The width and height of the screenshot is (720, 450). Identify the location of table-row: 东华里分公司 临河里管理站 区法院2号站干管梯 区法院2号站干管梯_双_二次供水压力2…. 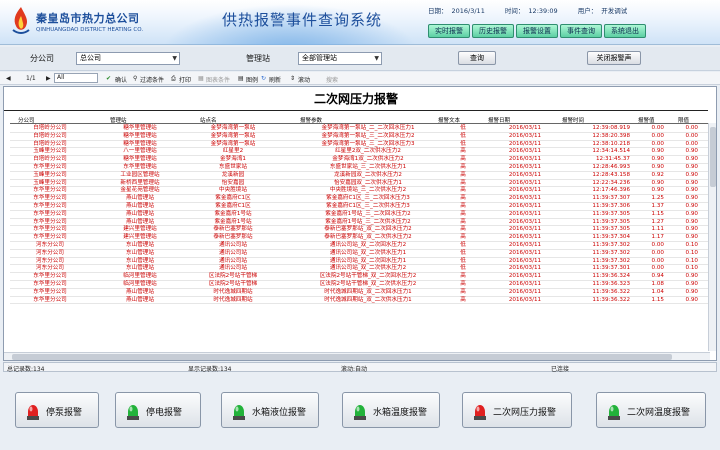
(359, 285).